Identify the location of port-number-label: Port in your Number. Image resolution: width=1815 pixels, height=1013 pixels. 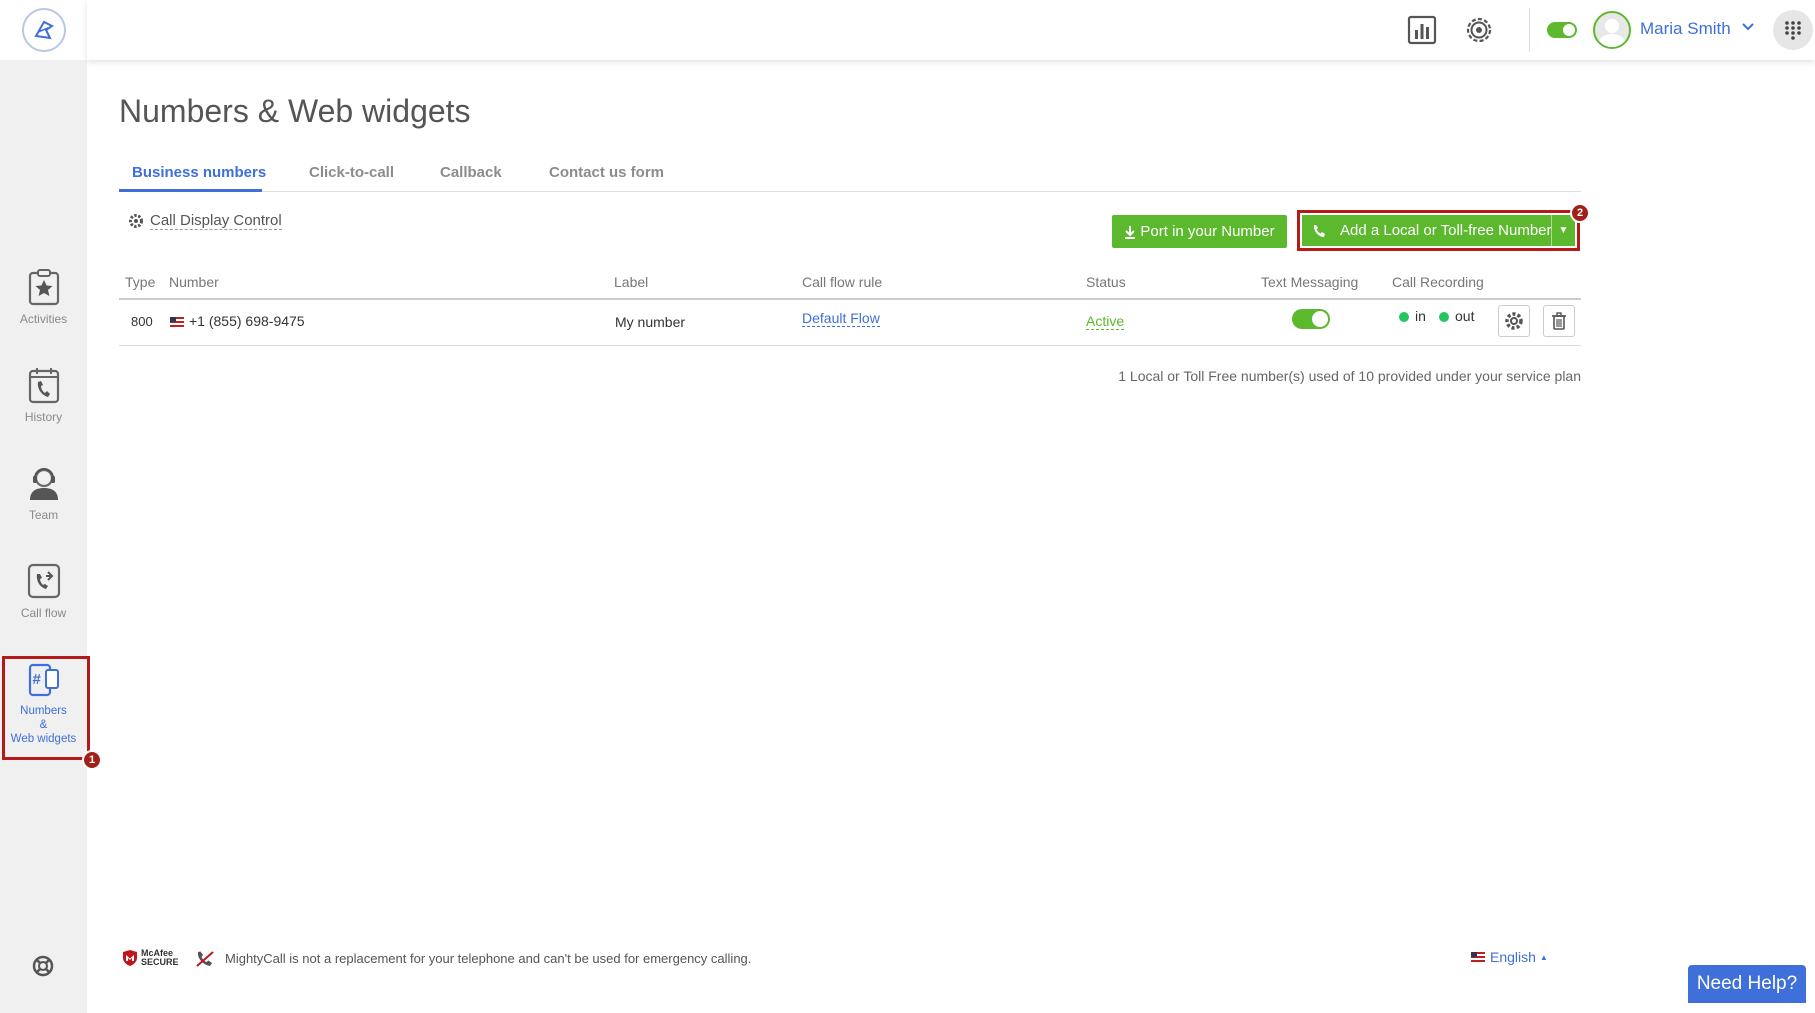
(1207, 231).